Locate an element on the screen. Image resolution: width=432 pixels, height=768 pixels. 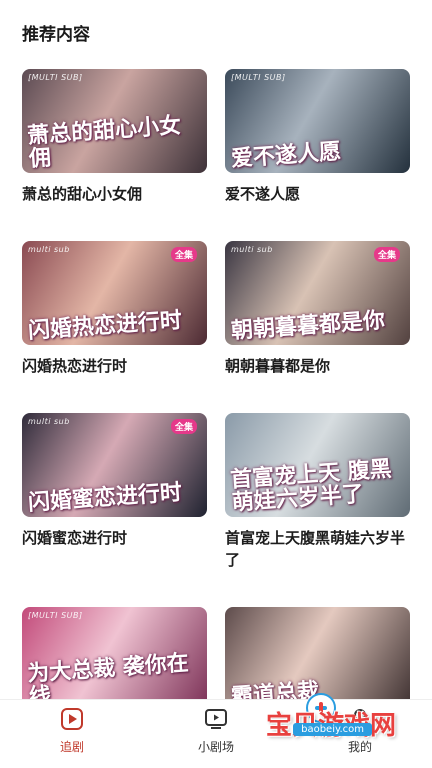
drama-thumbnail: multi sub 全集闪婚蜜恋进行时 is located at coordinates (114, 465).